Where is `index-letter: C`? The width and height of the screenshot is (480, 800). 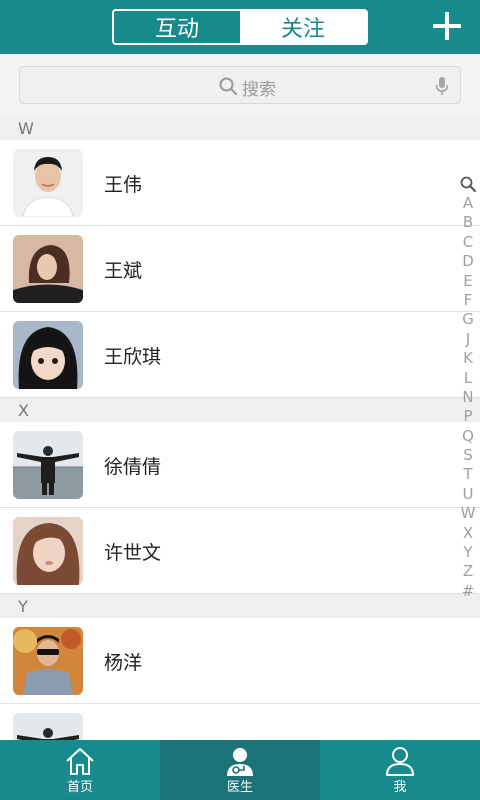
index-letter: C is located at coordinates (468, 242).